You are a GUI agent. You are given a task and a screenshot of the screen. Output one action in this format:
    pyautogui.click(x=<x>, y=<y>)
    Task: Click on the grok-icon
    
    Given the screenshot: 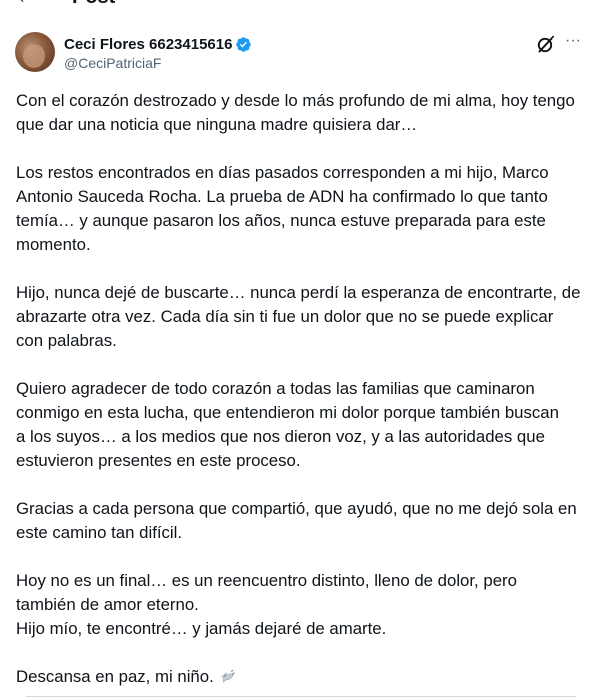 What is the action you would take?
    pyautogui.click(x=545, y=45)
    